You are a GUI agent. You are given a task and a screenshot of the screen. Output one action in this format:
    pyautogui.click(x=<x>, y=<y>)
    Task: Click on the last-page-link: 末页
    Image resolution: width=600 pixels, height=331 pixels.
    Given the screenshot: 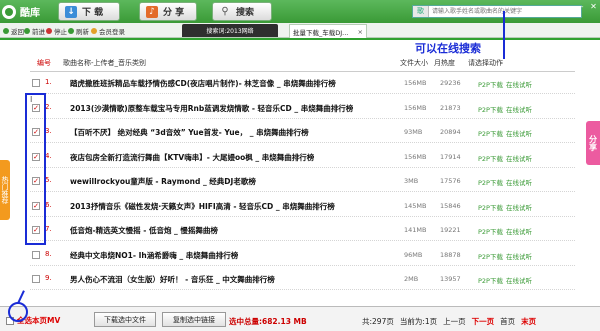 What is the action you would take?
    pyautogui.click(x=528, y=321)
    